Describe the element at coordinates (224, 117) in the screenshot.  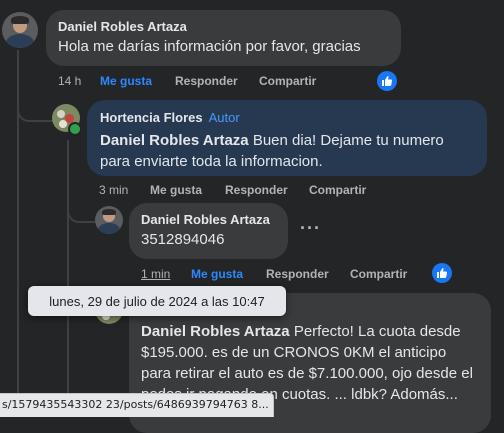
I see `author-badge: Autor` at that location.